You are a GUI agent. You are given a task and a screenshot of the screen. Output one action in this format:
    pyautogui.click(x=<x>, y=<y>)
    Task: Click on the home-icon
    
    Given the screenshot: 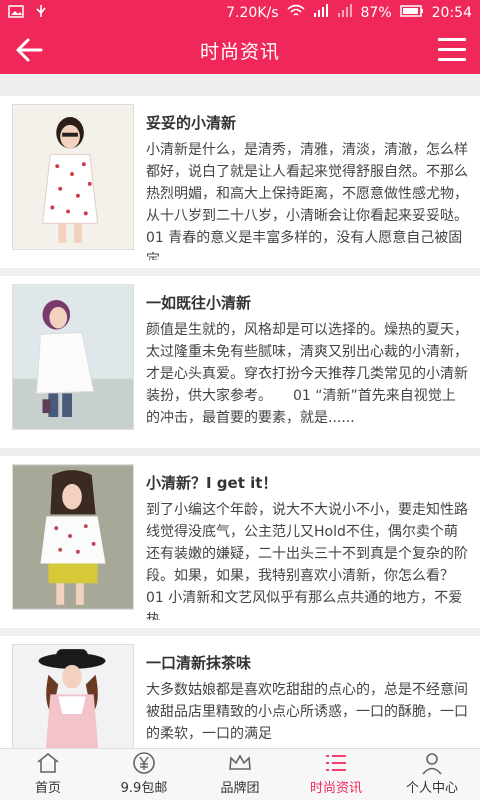 What is the action you would take?
    pyautogui.click(x=48, y=762)
    